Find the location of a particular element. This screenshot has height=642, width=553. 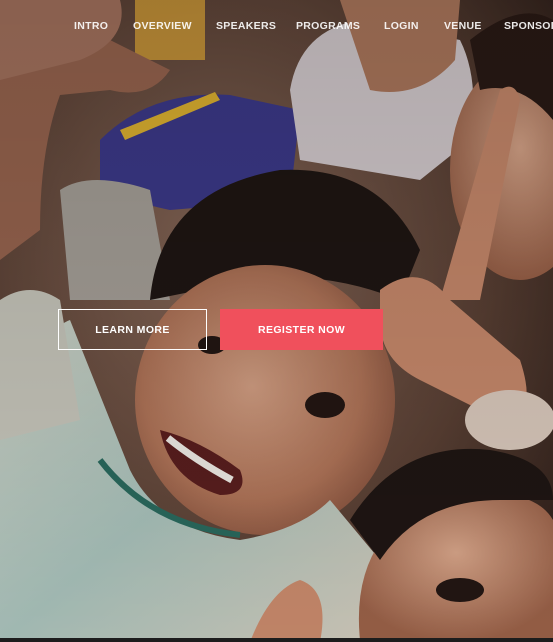

register-now-label: REGISTER NOW is located at coordinates (301, 329).